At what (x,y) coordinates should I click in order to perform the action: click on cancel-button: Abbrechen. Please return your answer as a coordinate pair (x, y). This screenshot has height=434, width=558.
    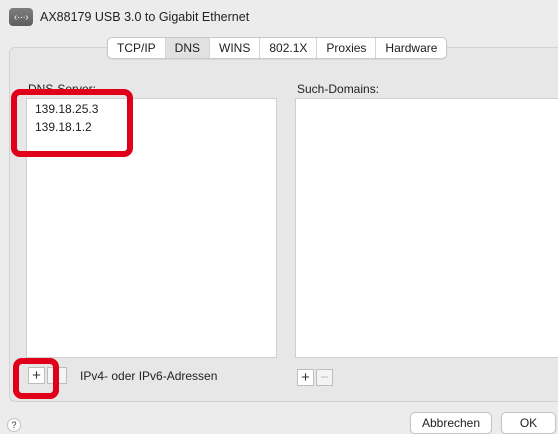
    Looking at the image, I should click on (451, 423).